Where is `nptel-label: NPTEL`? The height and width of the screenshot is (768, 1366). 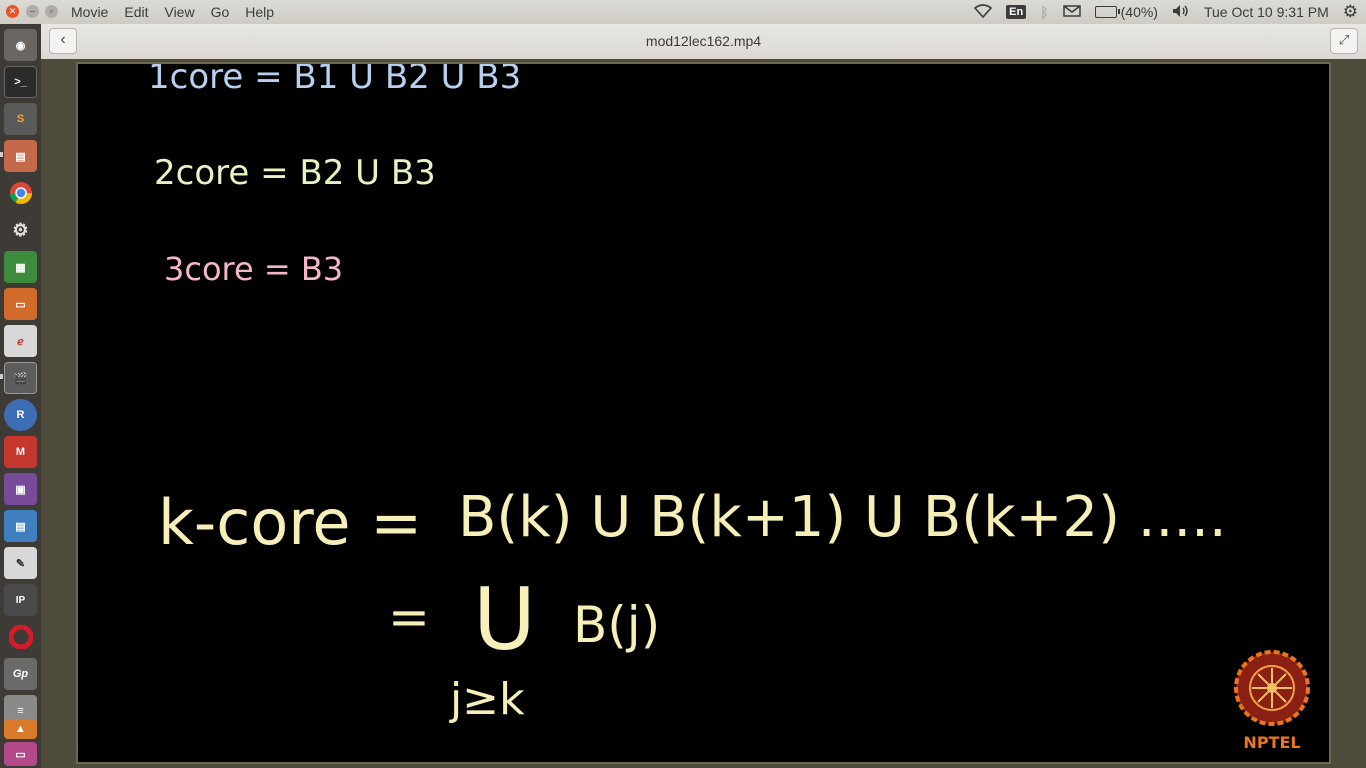 nptel-label: NPTEL is located at coordinates (1272, 742).